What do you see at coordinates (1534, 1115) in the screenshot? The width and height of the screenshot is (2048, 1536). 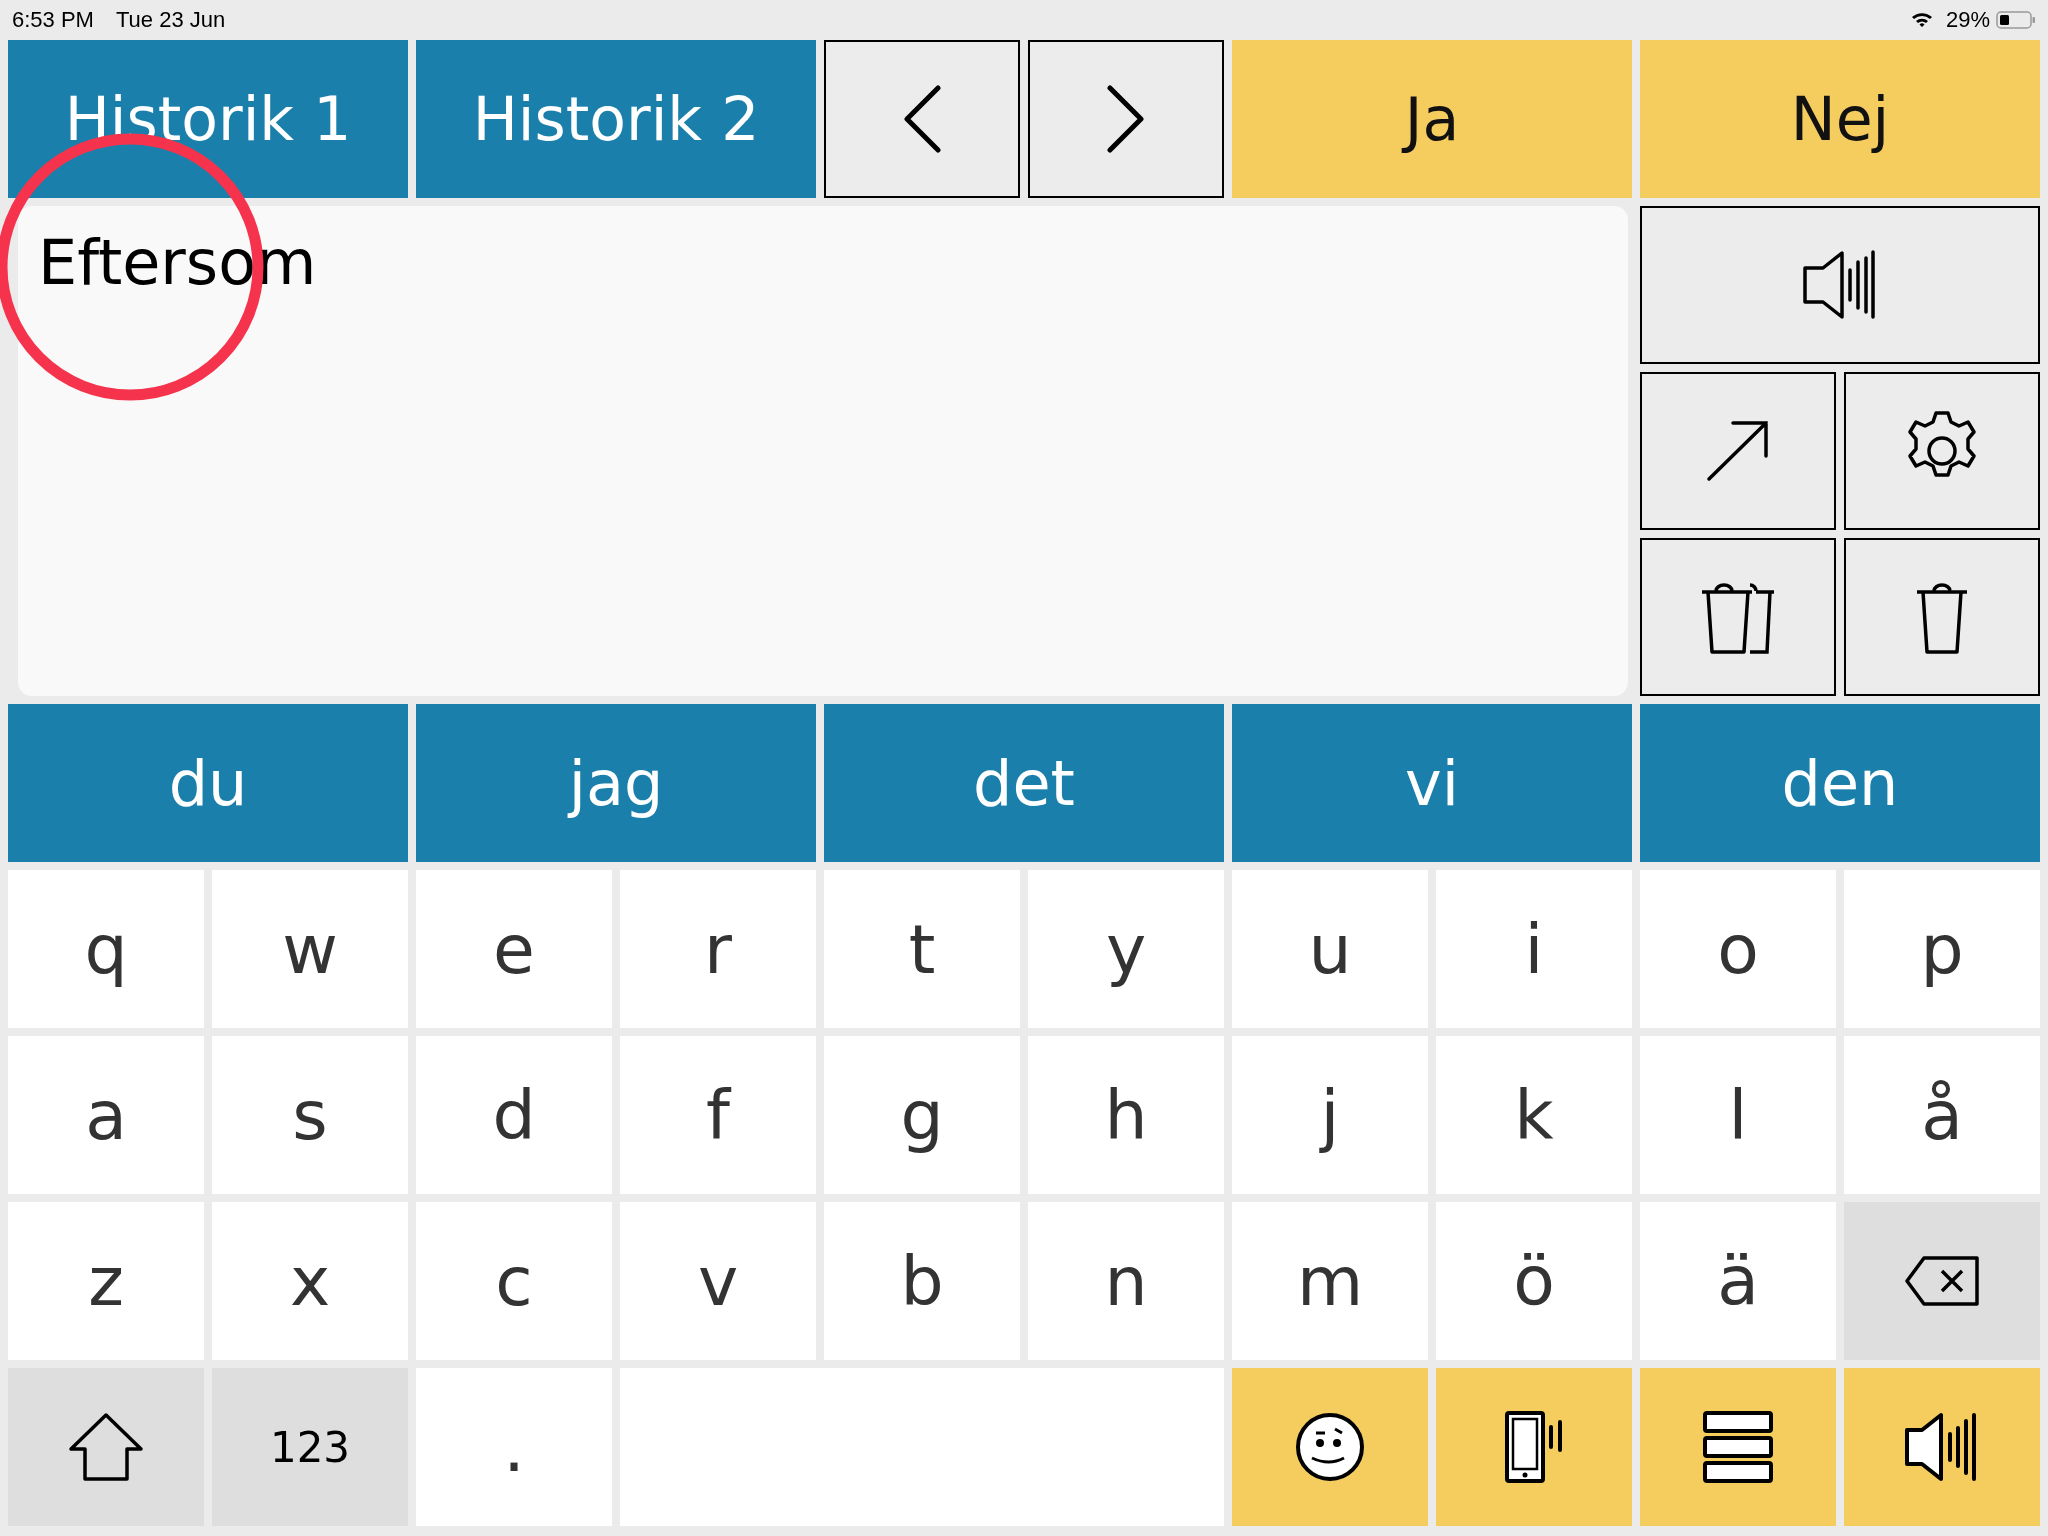 I see `letter-key: k` at bounding box center [1534, 1115].